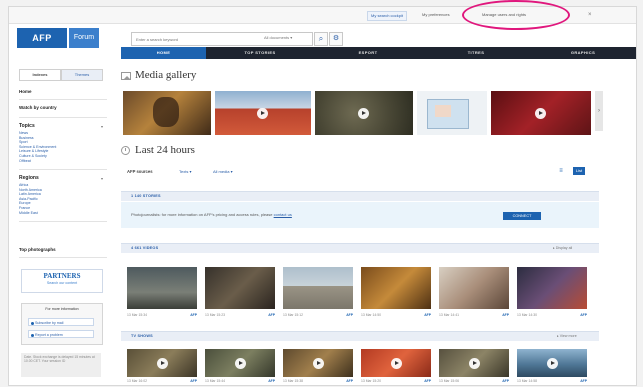 This screenshot has width=643, height=387. What do you see at coordinates (27, 126) in the screenshot?
I see `topics-heading: Topics` at bounding box center [27, 126].